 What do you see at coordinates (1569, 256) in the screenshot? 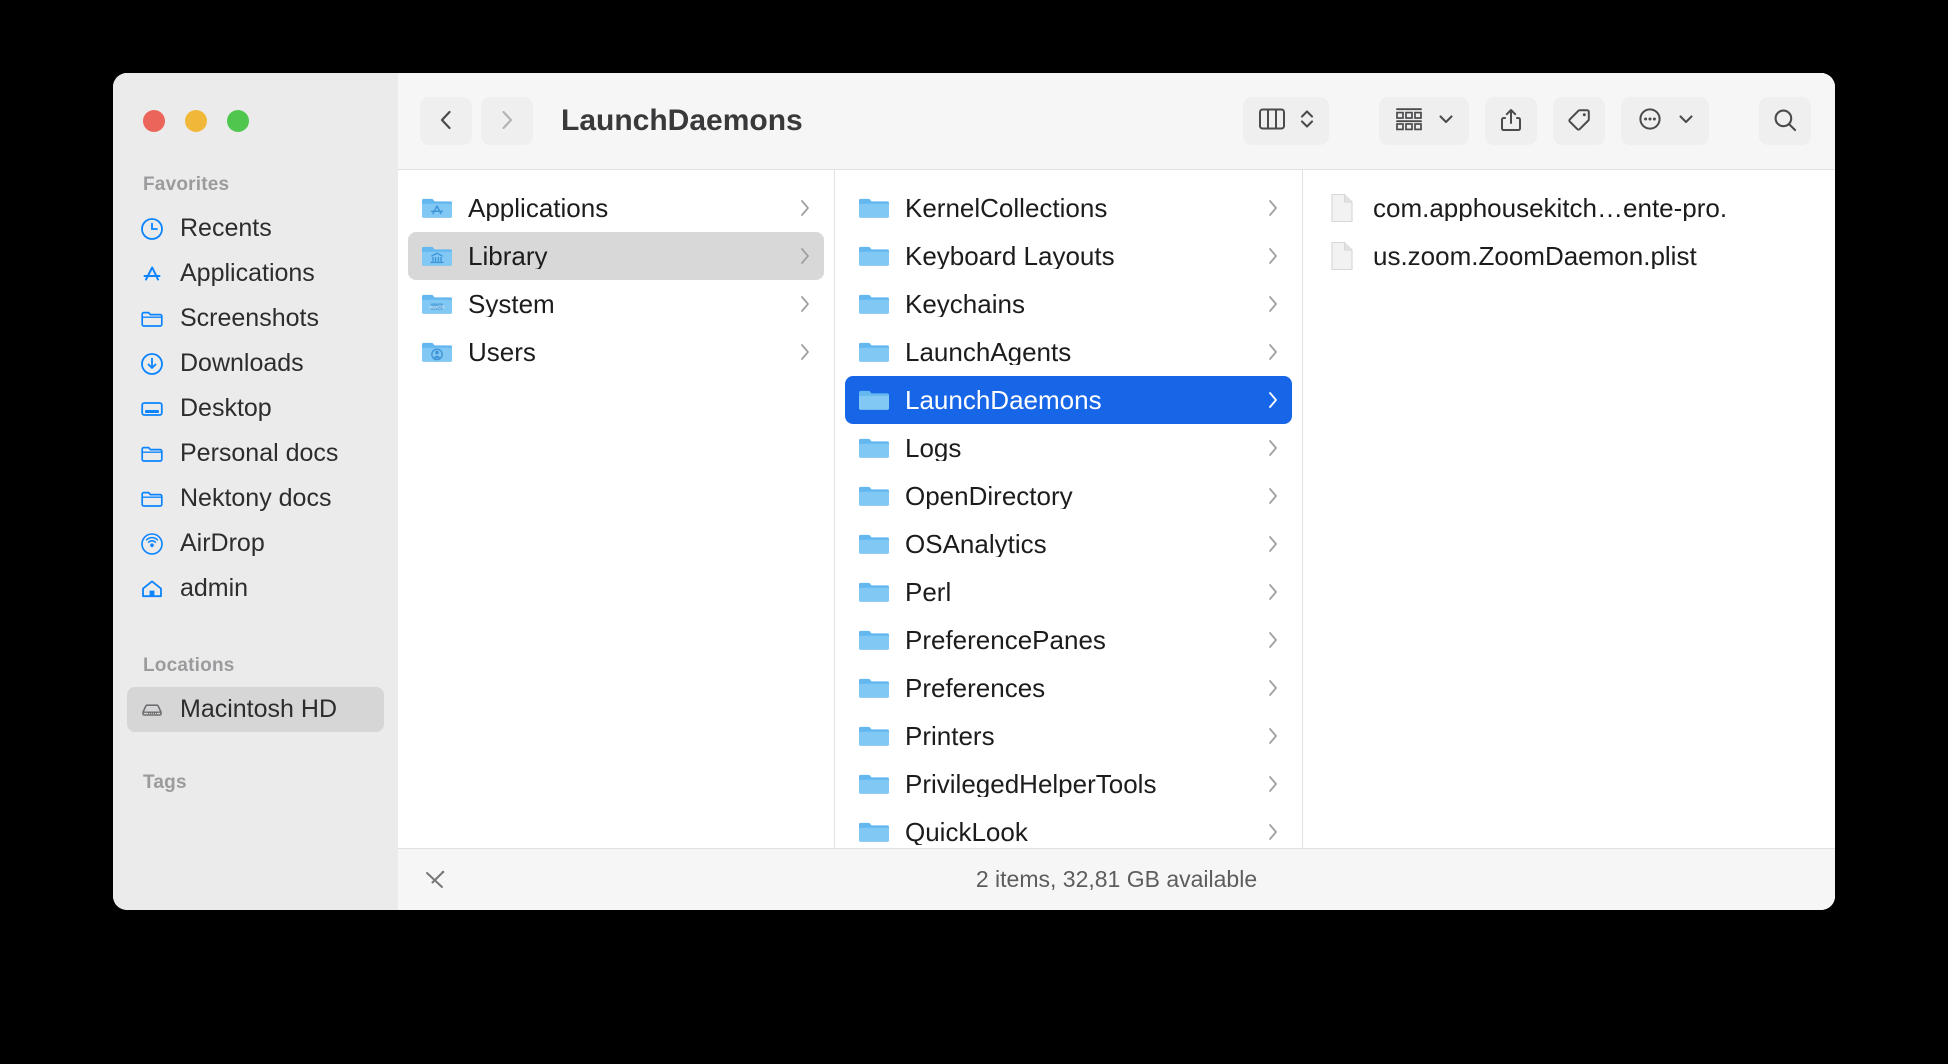
I see `column-row: us.zoom.ZoomDaemon.plist` at bounding box center [1569, 256].